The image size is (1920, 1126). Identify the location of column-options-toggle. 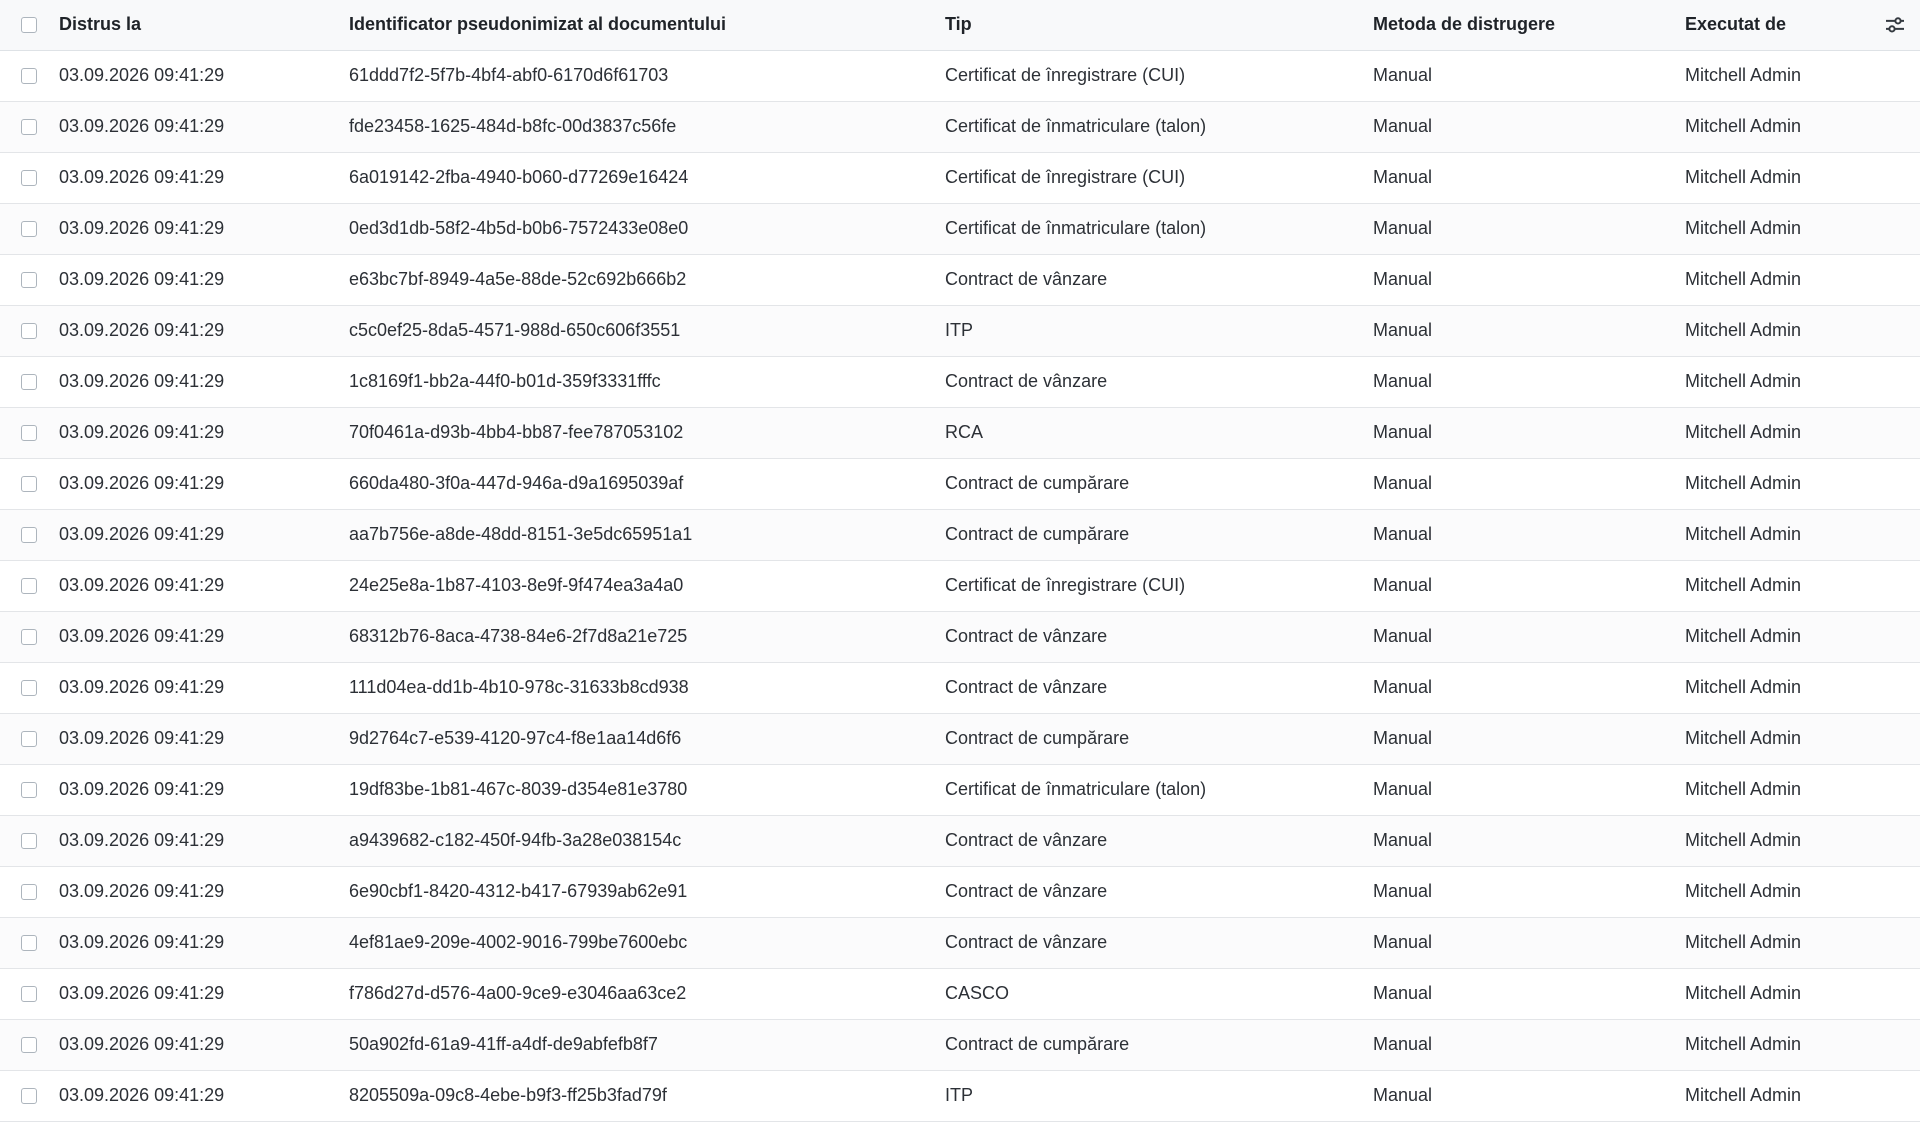
(1895, 25).